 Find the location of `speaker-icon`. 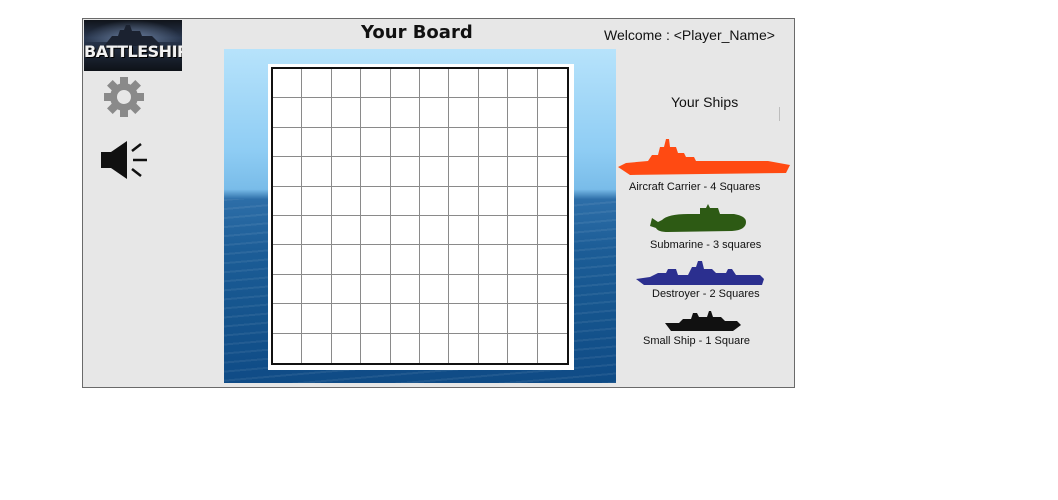

speaker-icon is located at coordinates (125, 160).